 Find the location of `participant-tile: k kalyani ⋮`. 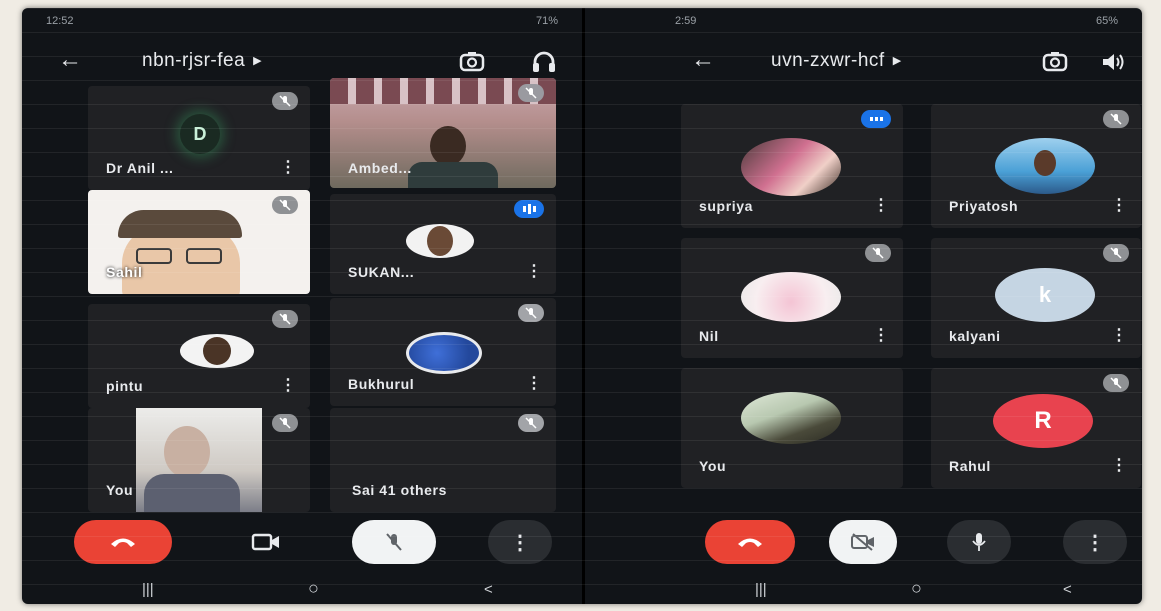

participant-tile: k kalyani ⋮ is located at coordinates (1036, 298).